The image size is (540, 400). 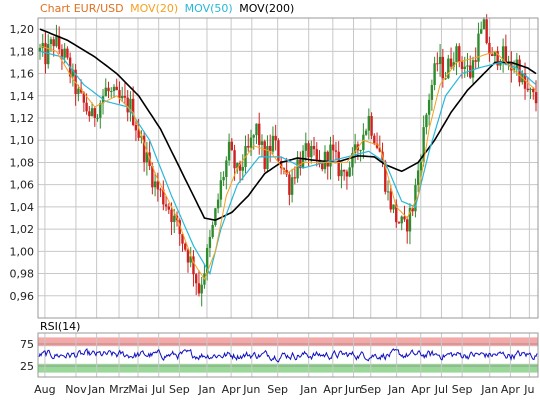 I want to click on rsi-oversold-band, so click(x=288, y=368).